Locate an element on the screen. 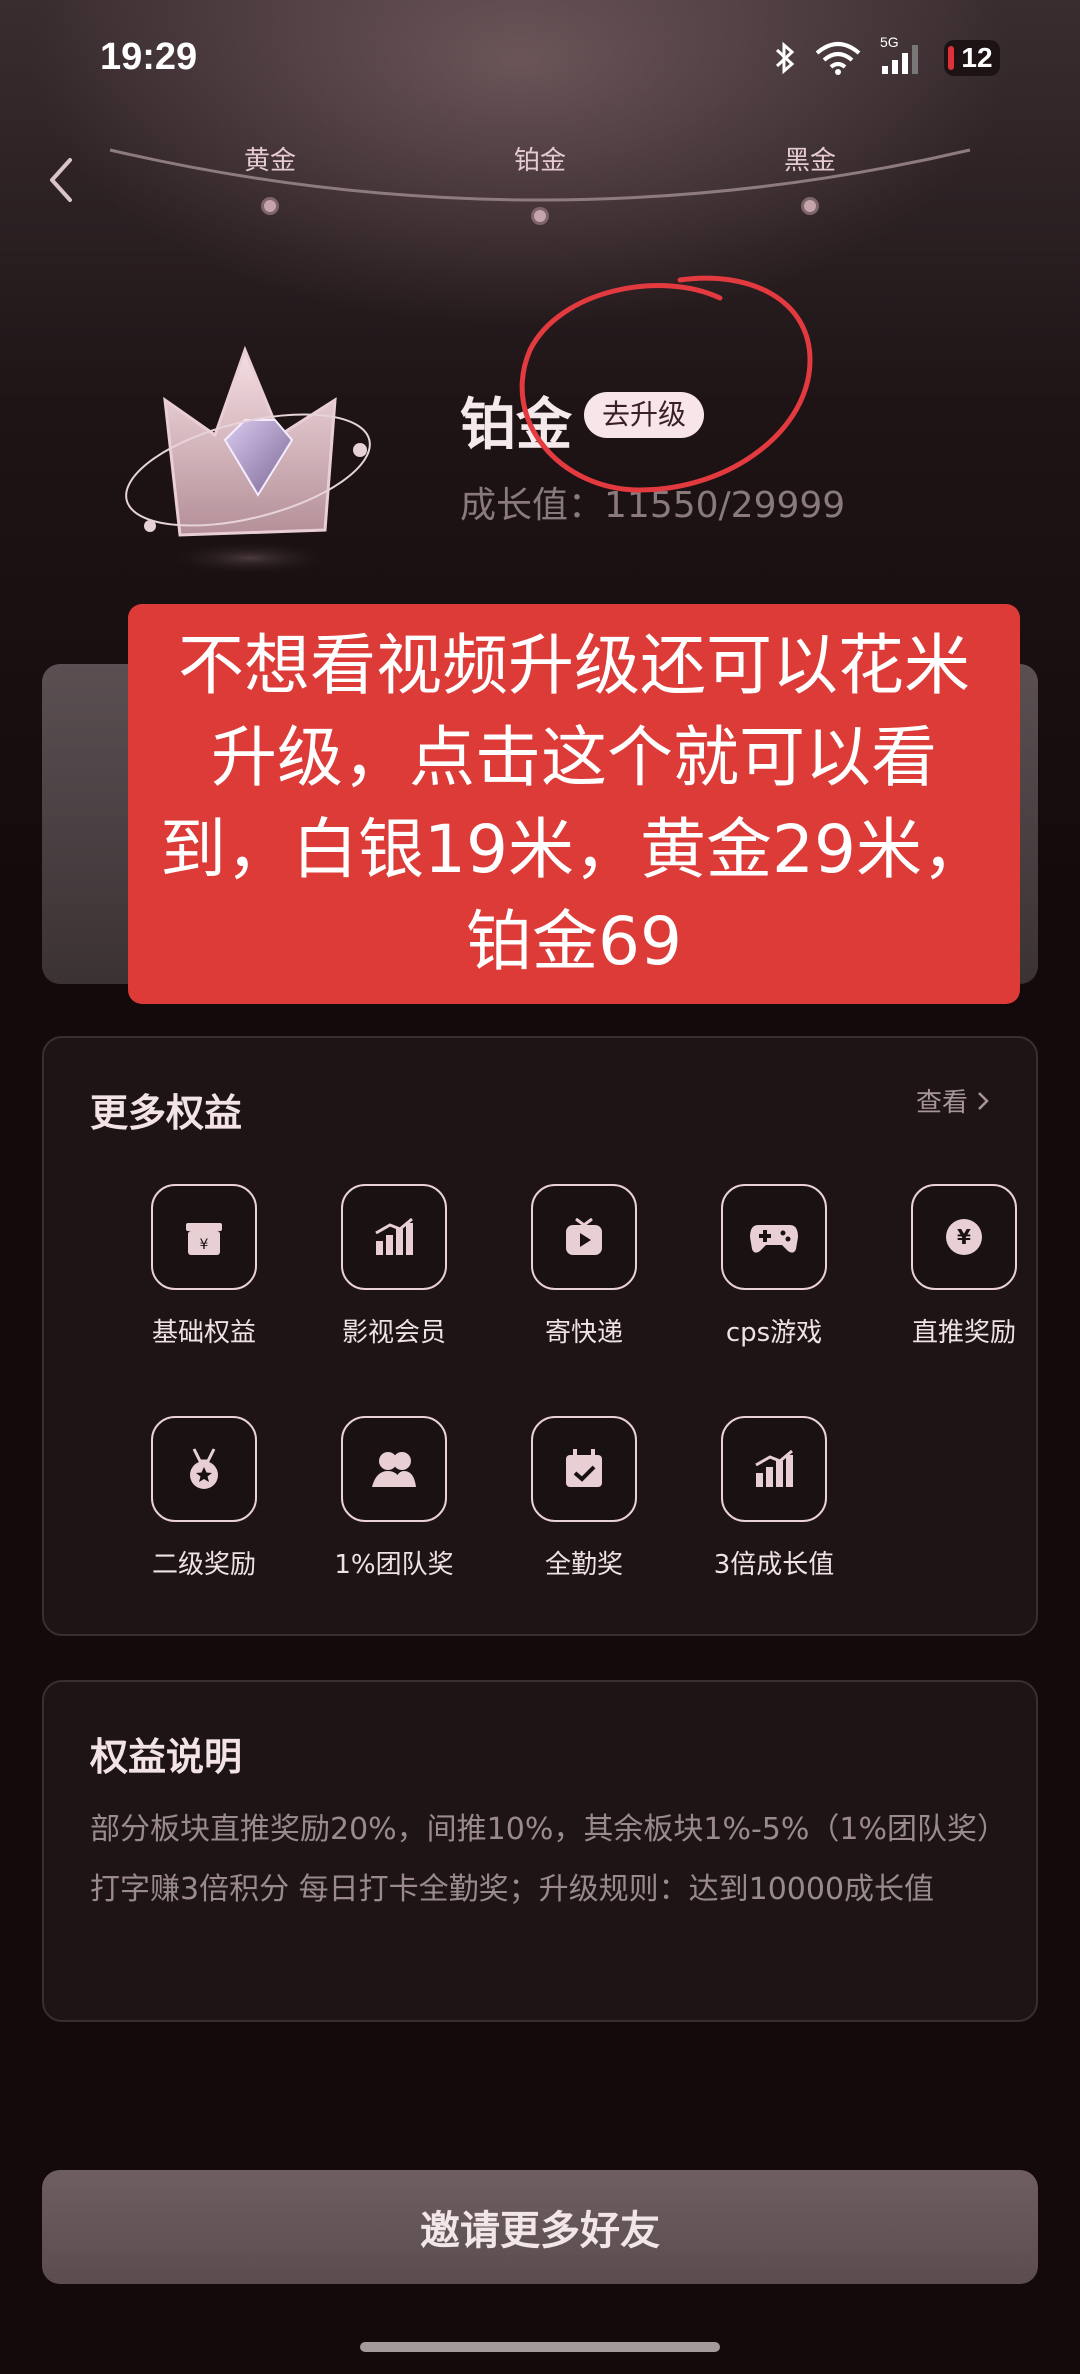 Image resolution: width=1080 pixels, height=2374 pixels. home-indicator is located at coordinates (540, 2347).